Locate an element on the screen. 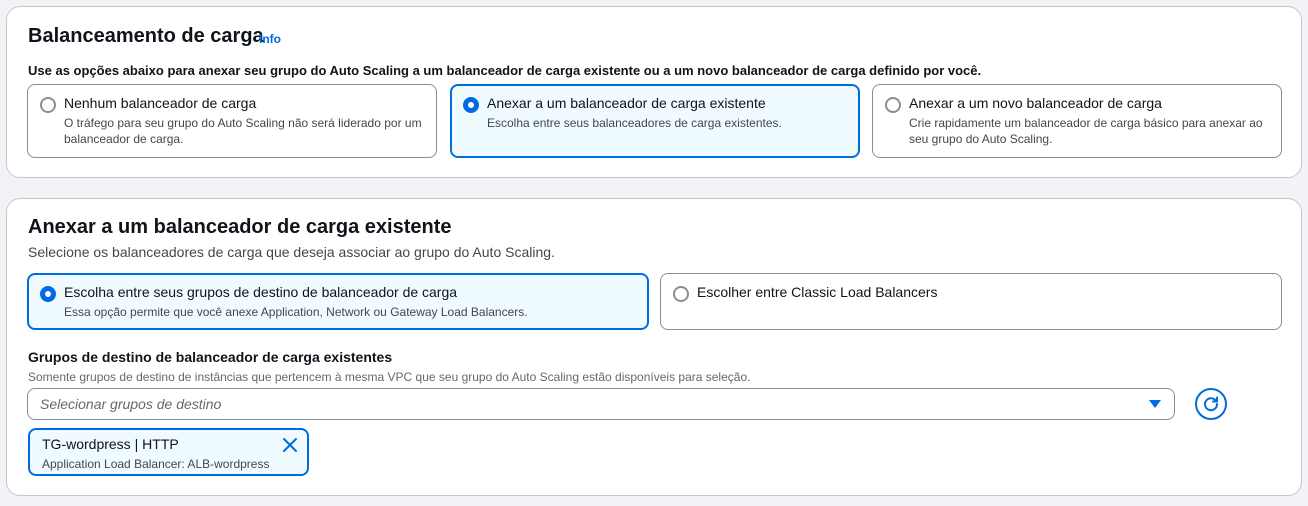 This screenshot has height=506, width=1308. radio-attach-new is located at coordinates (893, 105).